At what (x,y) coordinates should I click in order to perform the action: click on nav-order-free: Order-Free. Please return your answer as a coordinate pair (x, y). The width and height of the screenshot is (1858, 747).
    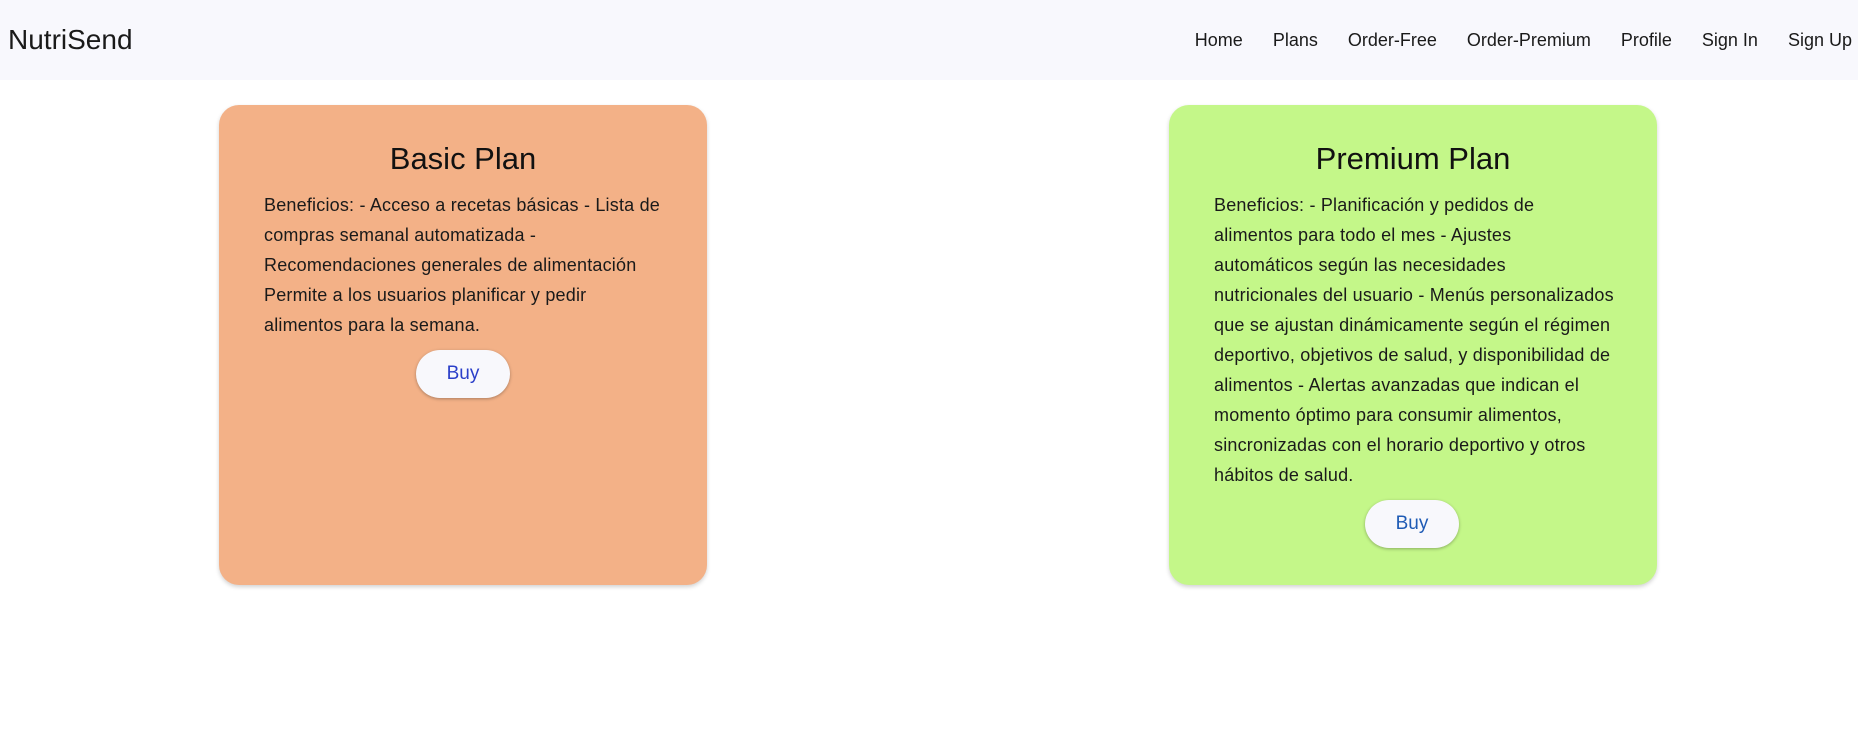
    Looking at the image, I should click on (1392, 40).